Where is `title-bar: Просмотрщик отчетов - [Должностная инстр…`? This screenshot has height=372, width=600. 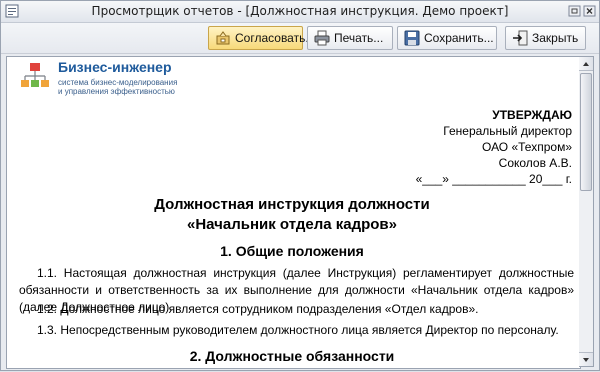
title-bar: Просмотрщик отчетов - [Должностная инстр… is located at coordinates (300, 12).